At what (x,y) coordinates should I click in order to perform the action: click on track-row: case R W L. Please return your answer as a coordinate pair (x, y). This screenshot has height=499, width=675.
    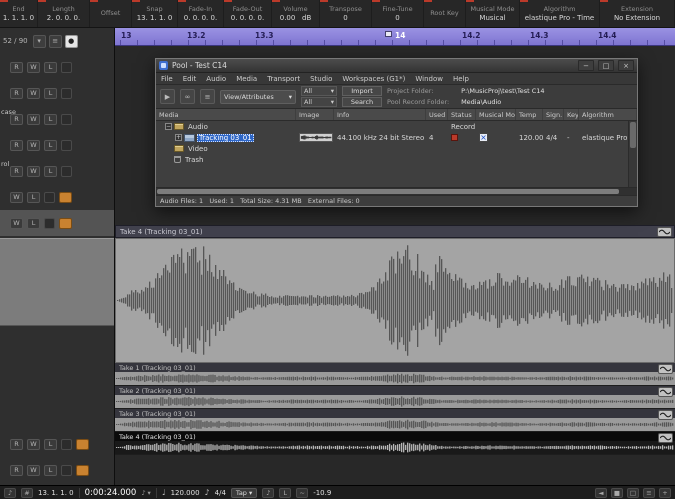
    Looking at the image, I should click on (57, 119).